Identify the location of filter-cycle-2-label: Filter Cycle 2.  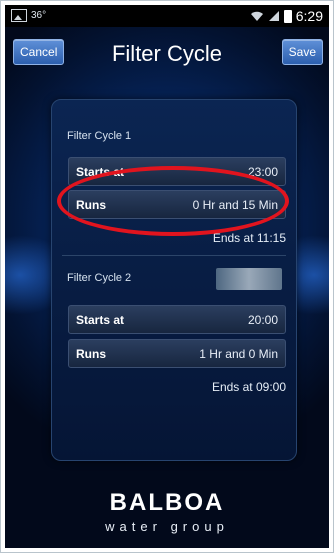
(99, 278).